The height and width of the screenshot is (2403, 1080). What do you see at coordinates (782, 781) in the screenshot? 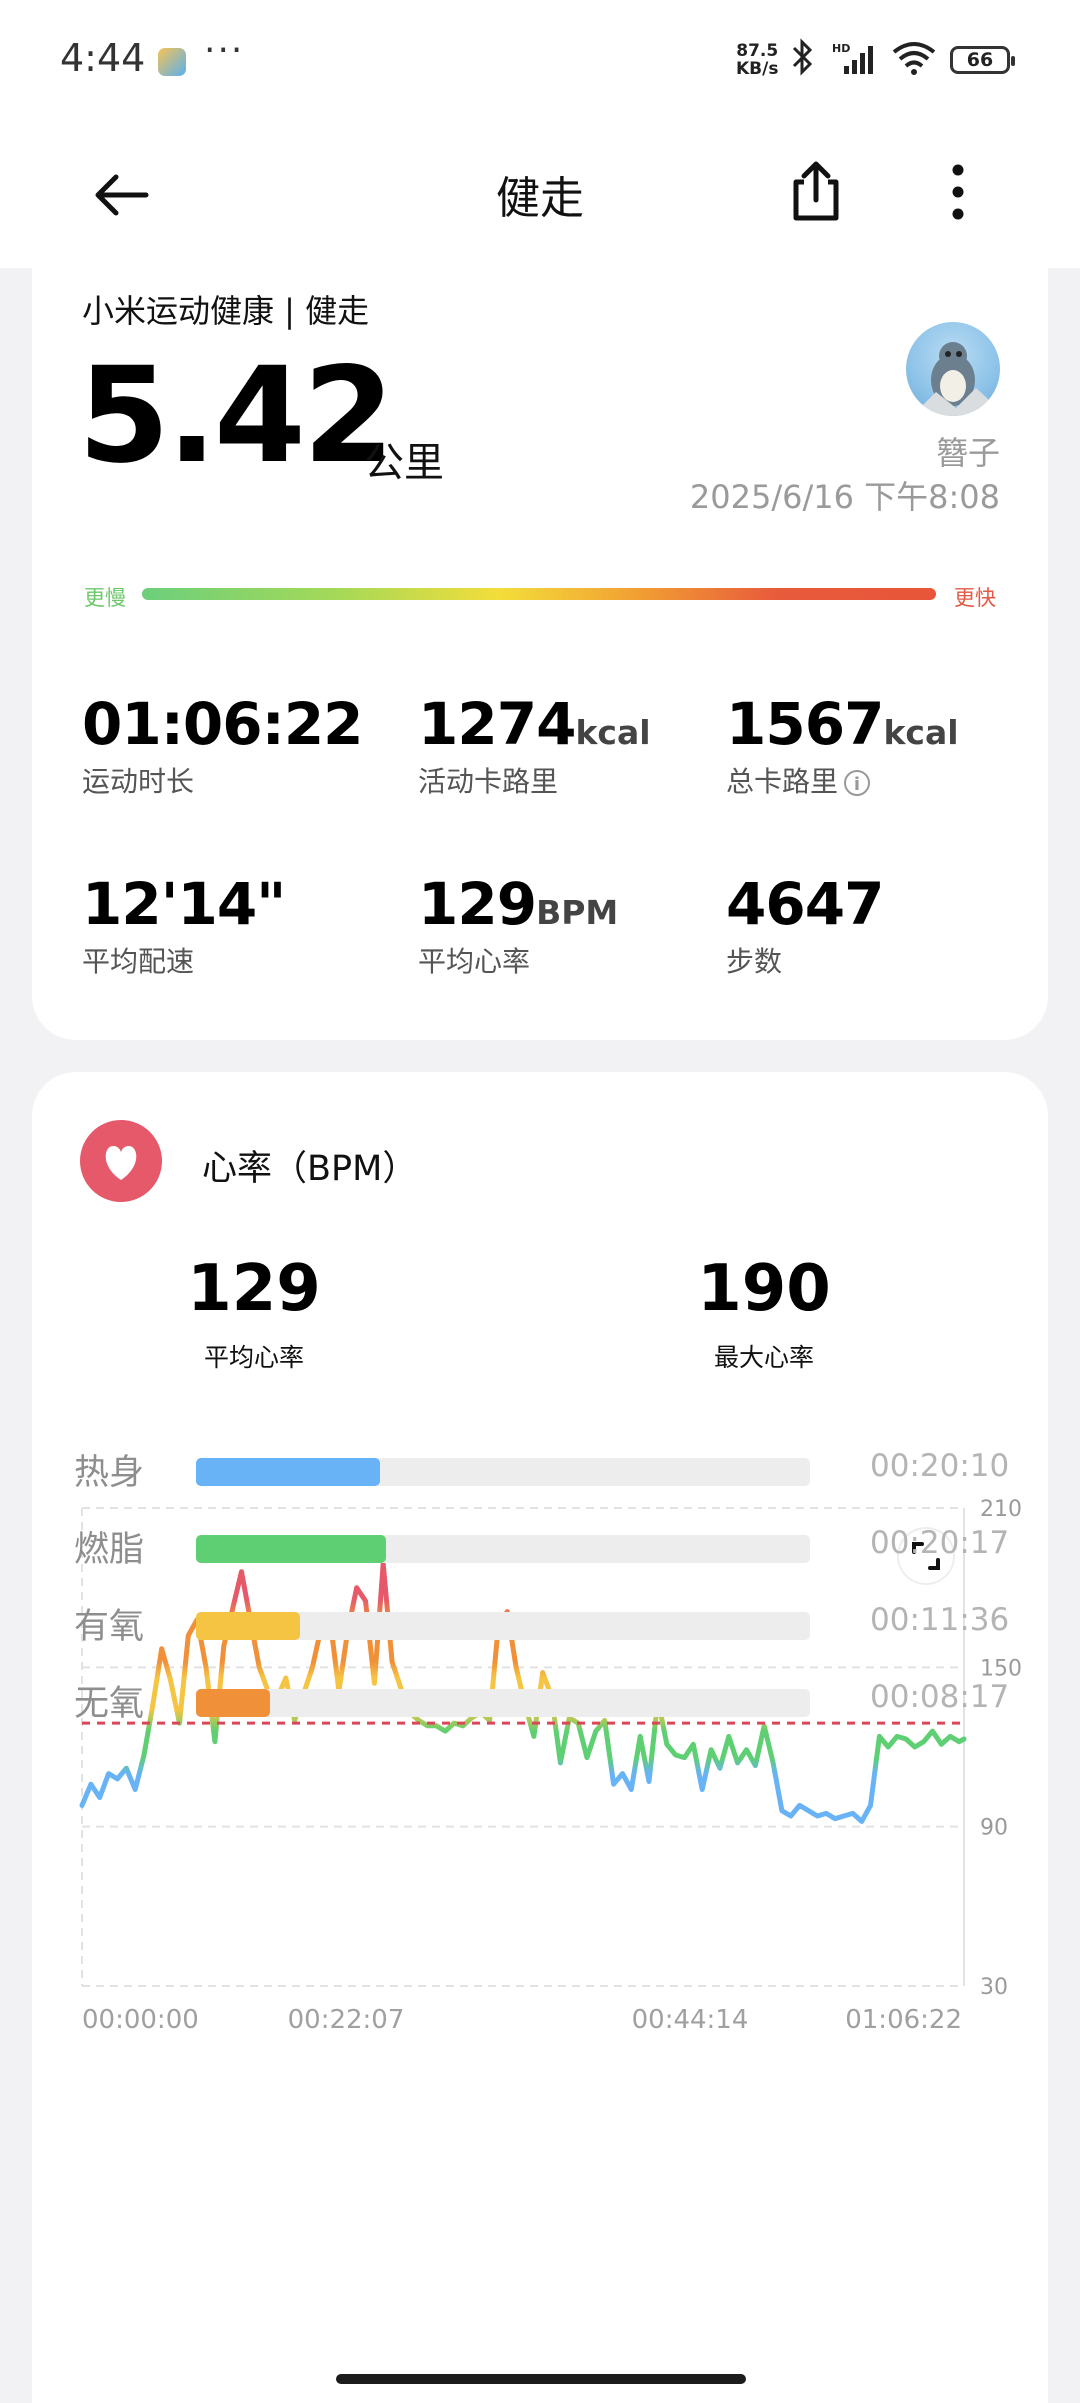
I see `stat-total-calories-label: 总卡路里` at bounding box center [782, 781].